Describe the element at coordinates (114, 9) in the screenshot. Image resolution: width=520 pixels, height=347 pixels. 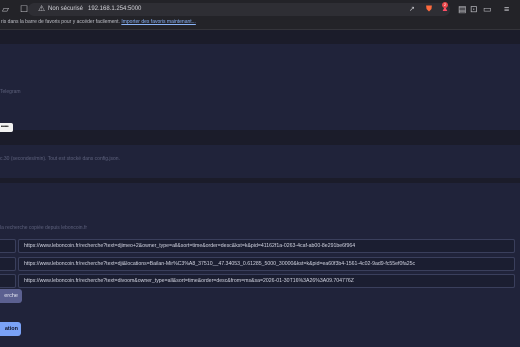
I see `address-text: 192.168.1.254:5000` at that location.